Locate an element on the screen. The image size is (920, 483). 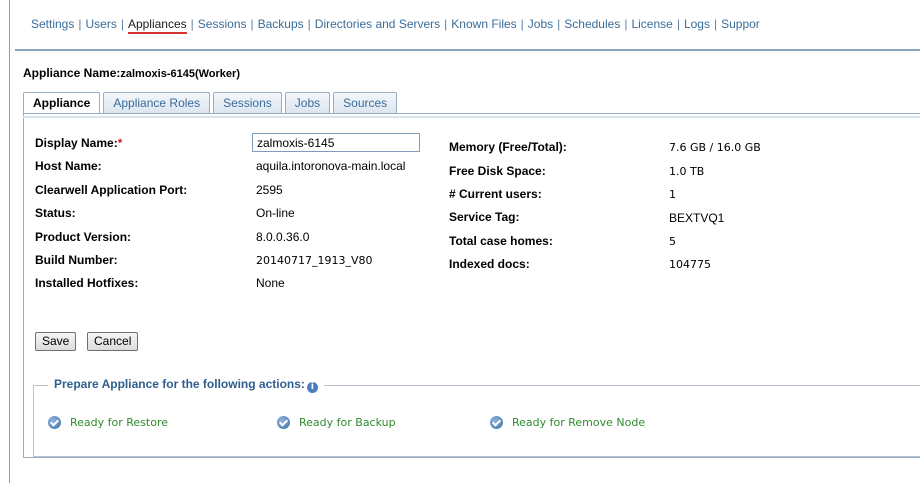
nav-sessions: Sessions is located at coordinates (222, 24).